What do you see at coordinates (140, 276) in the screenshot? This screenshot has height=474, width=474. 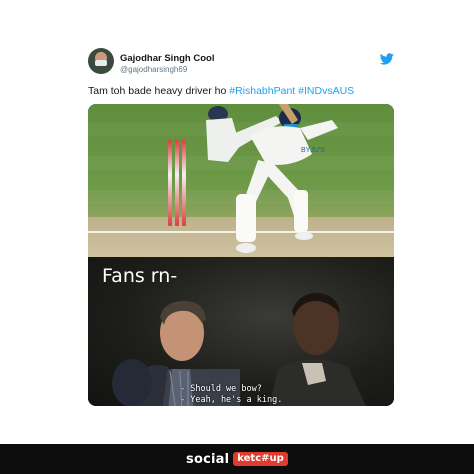 I see `meme-caption: Fans rn-` at bounding box center [140, 276].